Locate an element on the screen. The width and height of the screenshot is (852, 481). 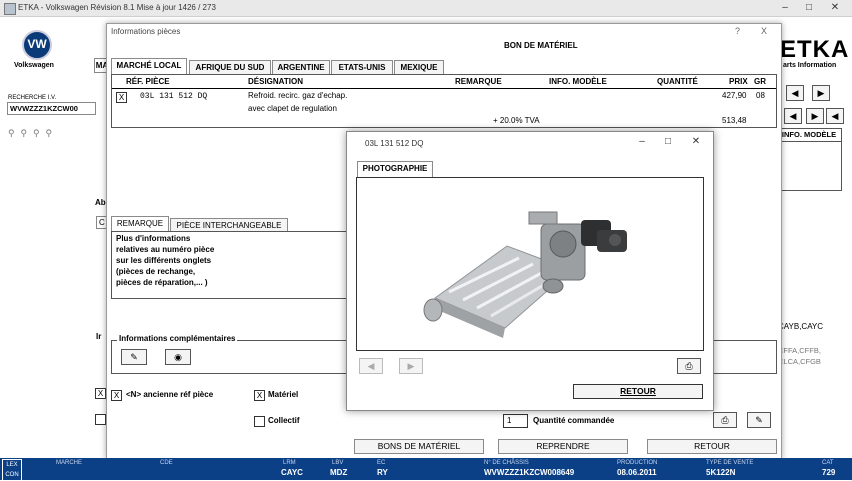
materiel-checkbox: X is located at coordinates (259, 395).